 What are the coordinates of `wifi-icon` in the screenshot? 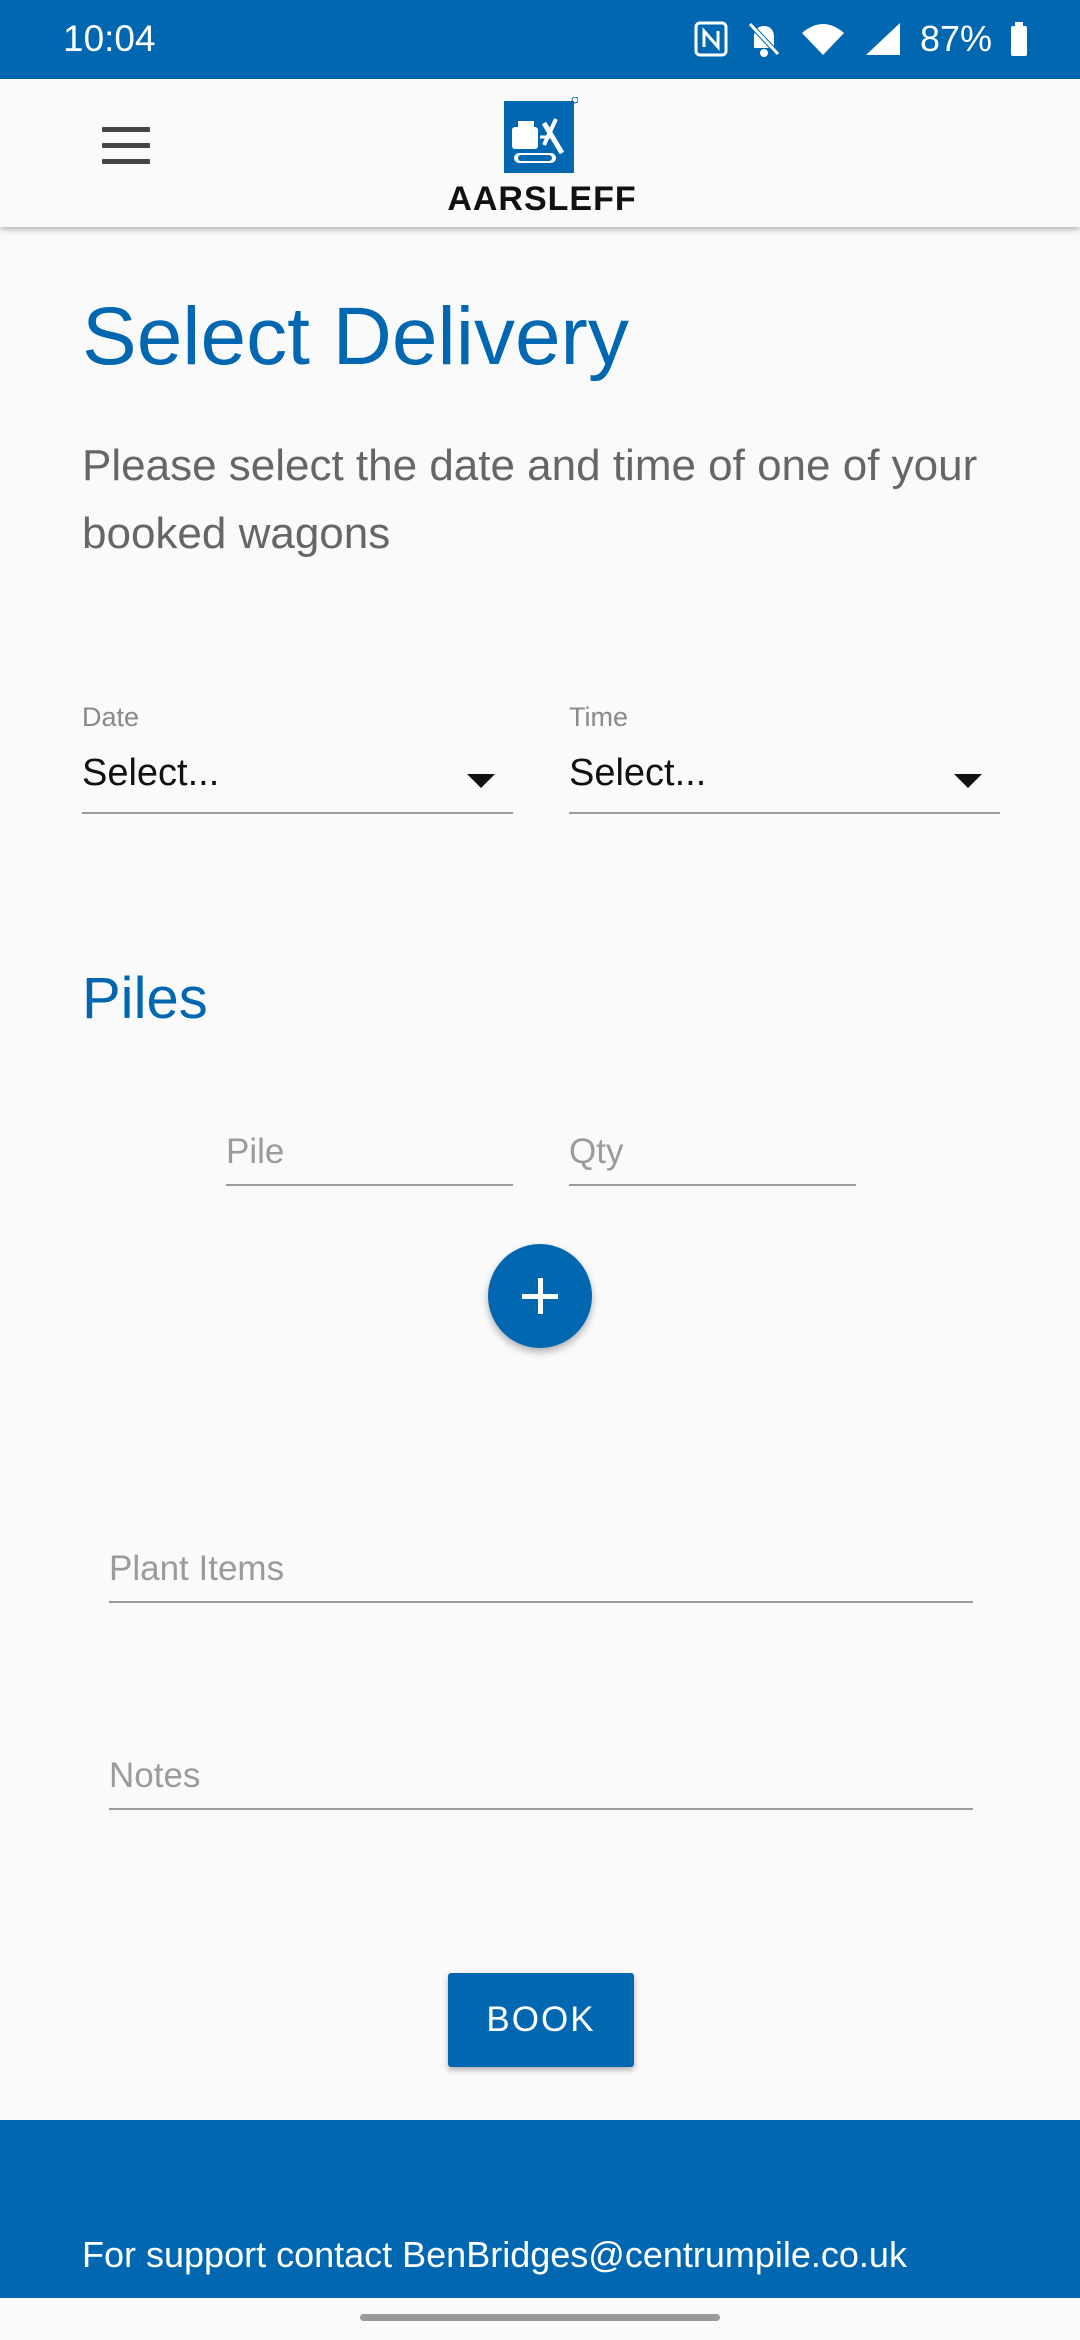 It's located at (822, 39).